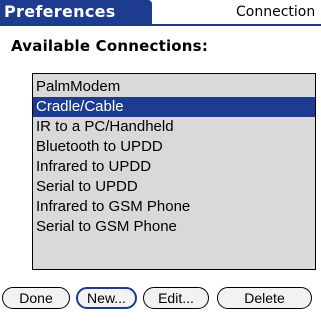  What do you see at coordinates (264, 298) in the screenshot?
I see `delete-button: Delete` at bounding box center [264, 298].